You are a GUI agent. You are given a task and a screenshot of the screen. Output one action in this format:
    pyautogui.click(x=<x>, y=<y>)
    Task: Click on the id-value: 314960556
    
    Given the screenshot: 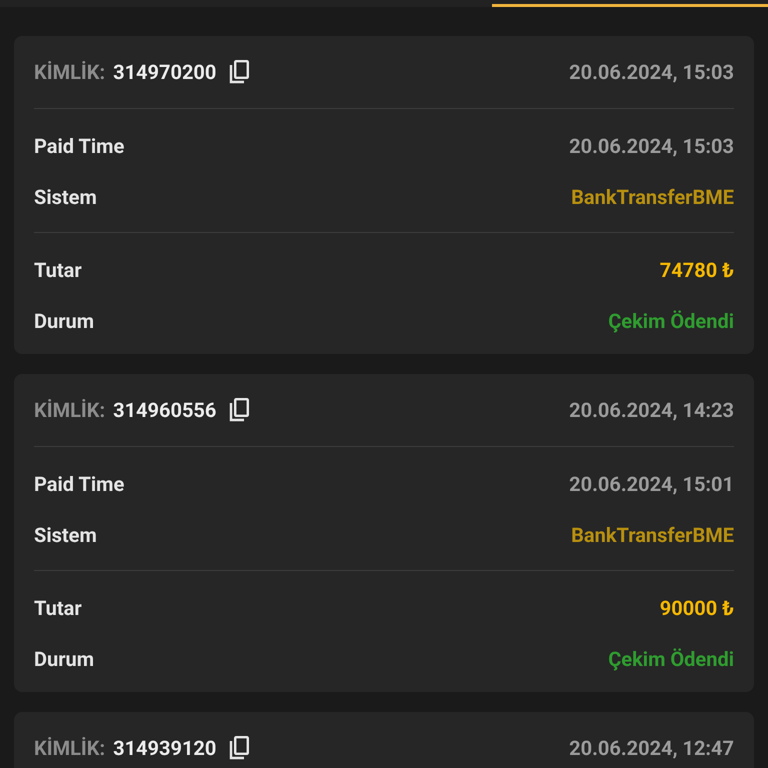 What is the action you would take?
    pyautogui.click(x=164, y=410)
    